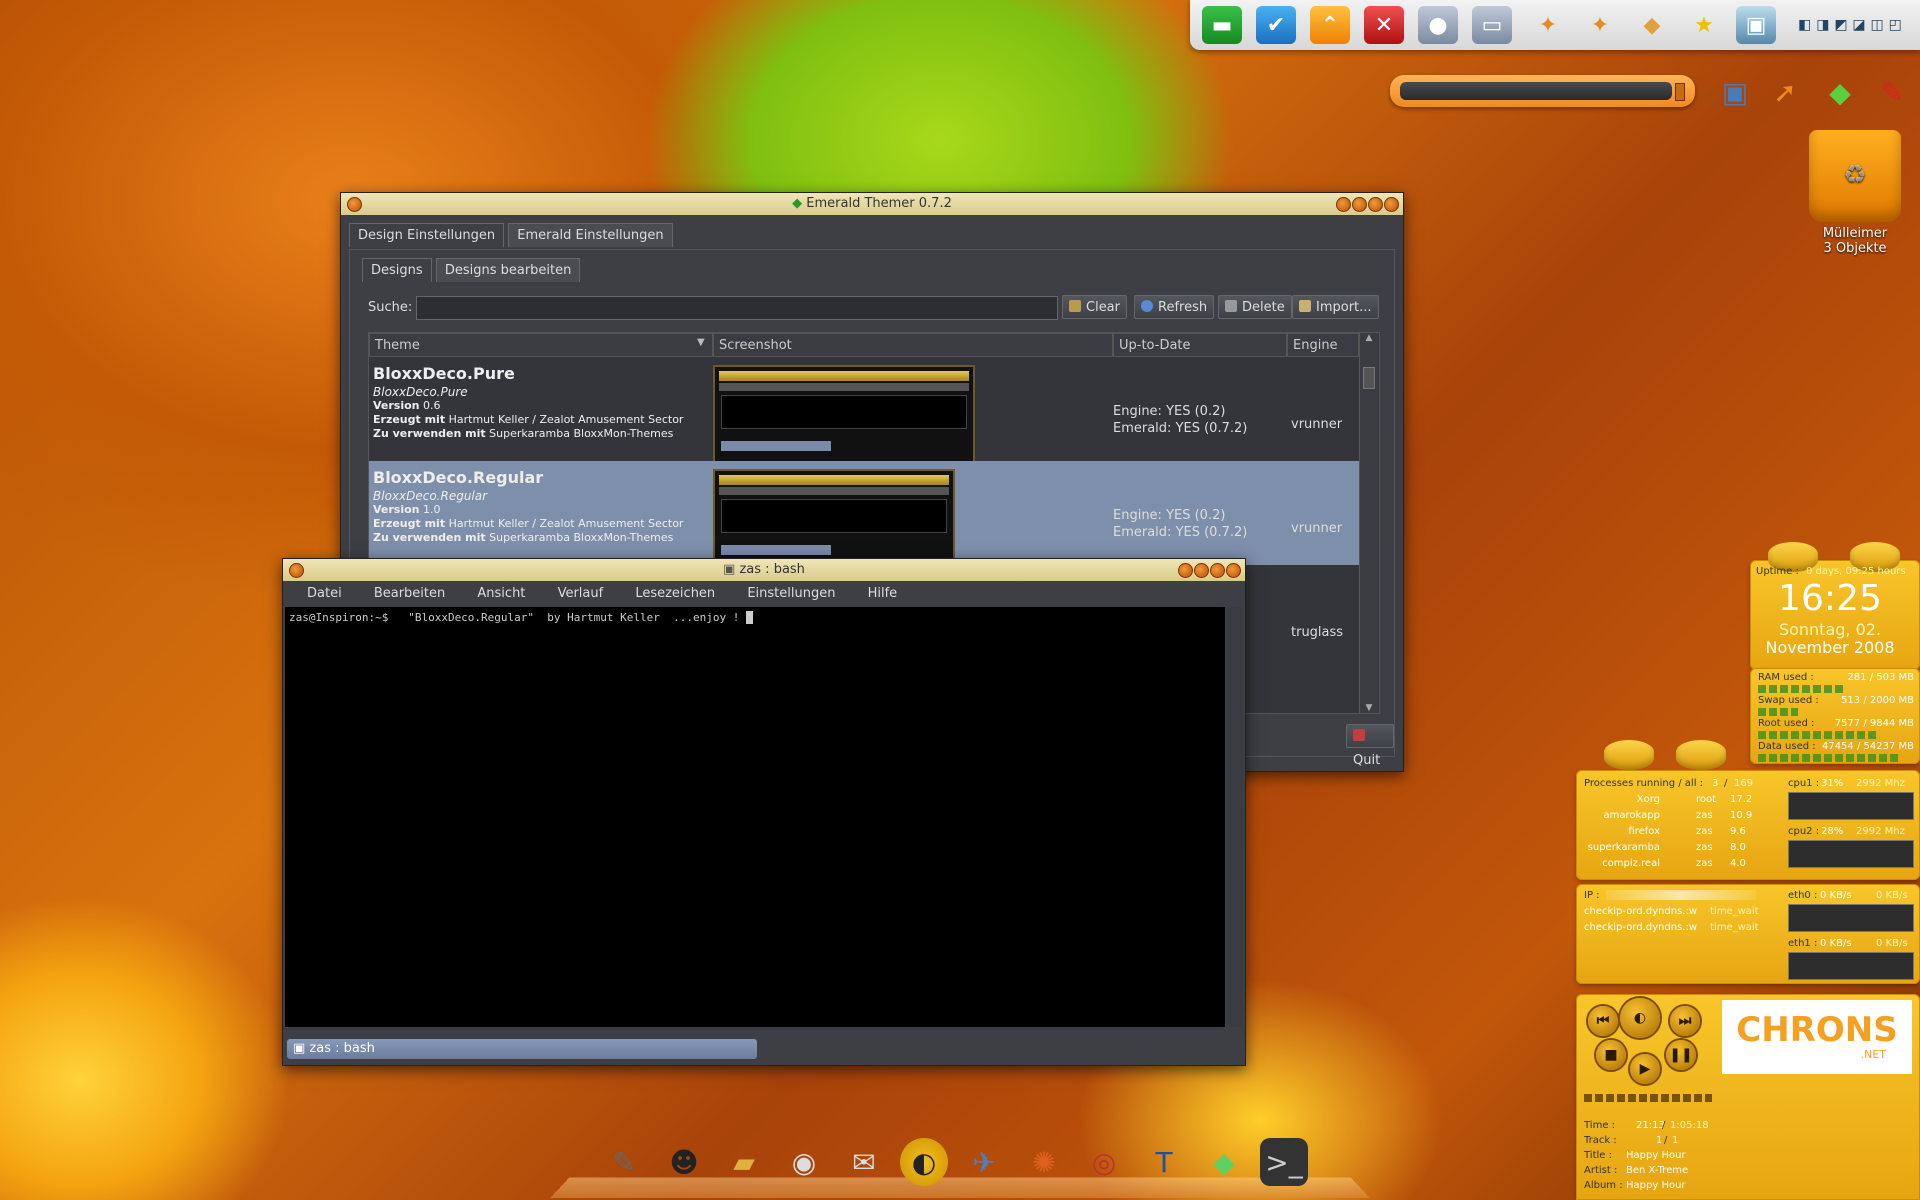 Image resolution: width=1920 pixels, height=1200 pixels. What do you see at coordinates (409, 594) in the screenshot?
I see `menu-bearbeiten: Bearbeiten` at bounding box center [409, 594].